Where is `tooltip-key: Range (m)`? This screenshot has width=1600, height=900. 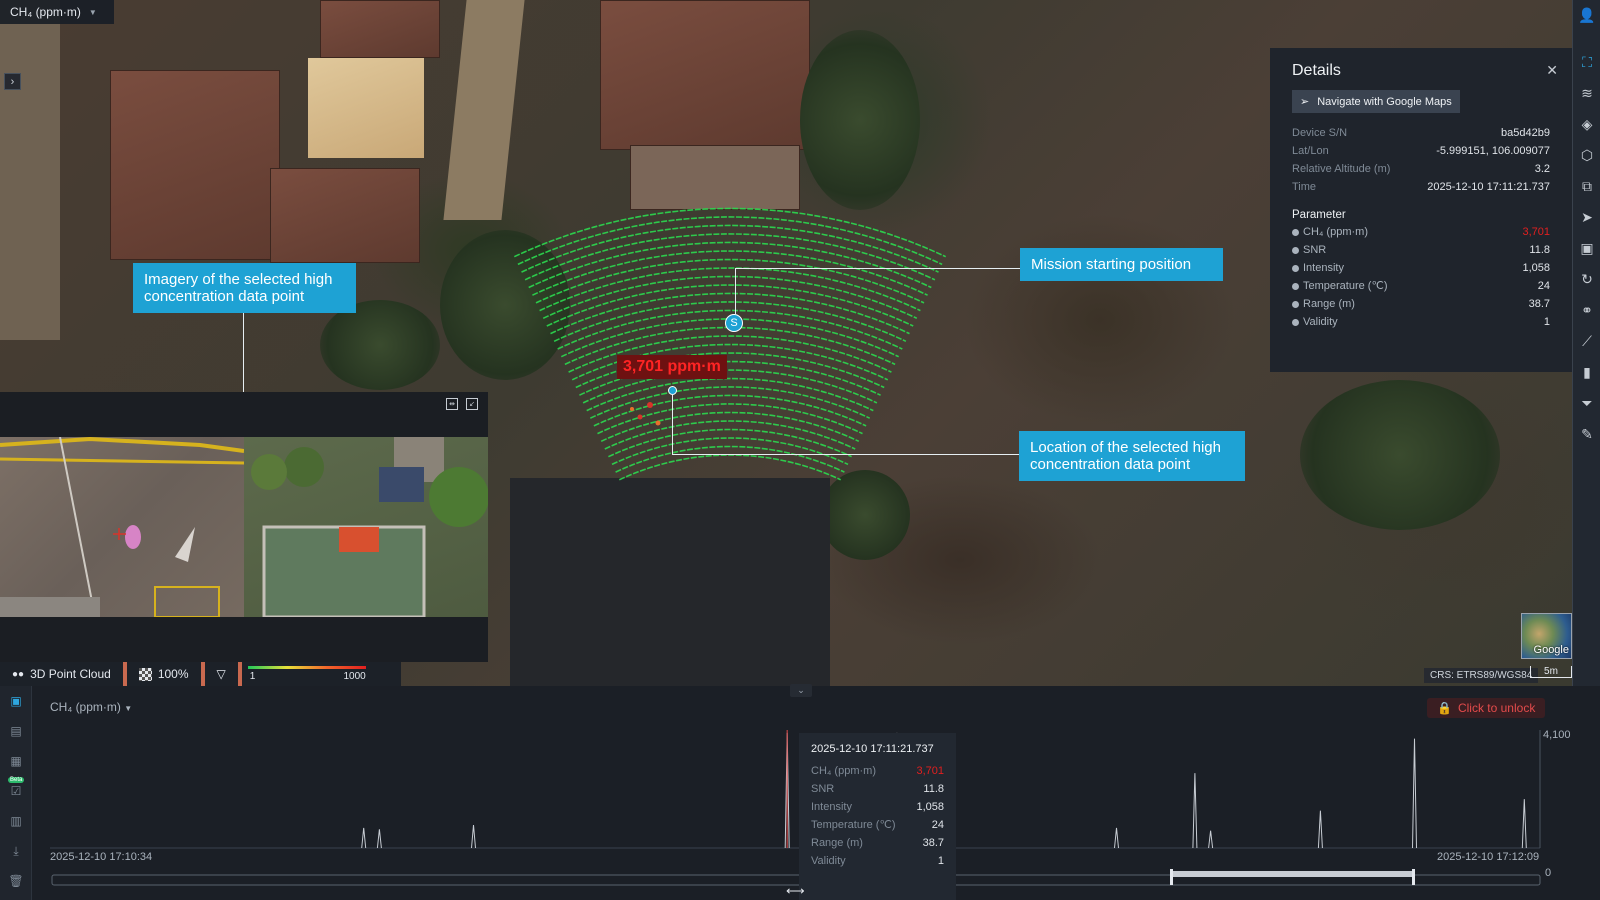
tooltip-key: Range (m) is located at coordinates (837, 843).